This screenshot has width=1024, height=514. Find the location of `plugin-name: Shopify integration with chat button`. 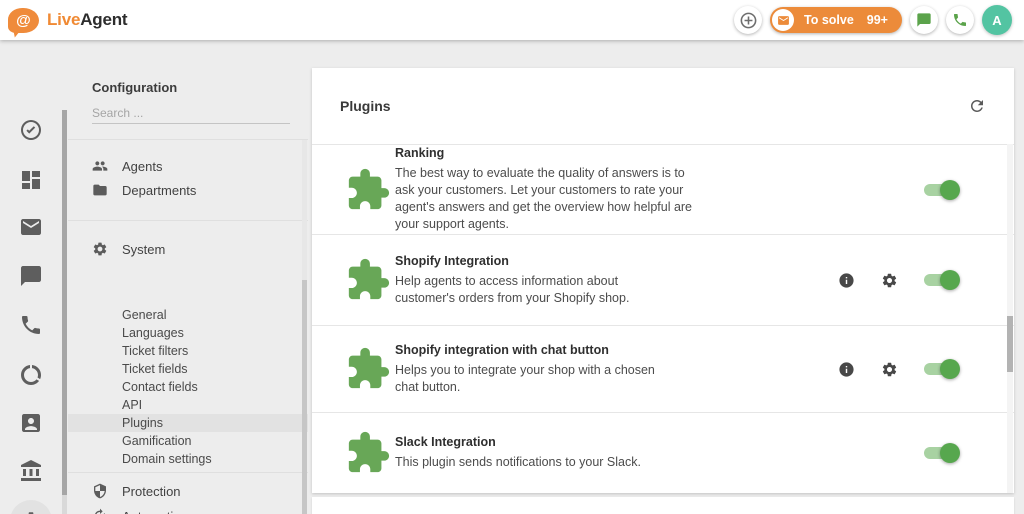

plugin-name: Shopify integration with chat button is located at coordinates (502, 349).